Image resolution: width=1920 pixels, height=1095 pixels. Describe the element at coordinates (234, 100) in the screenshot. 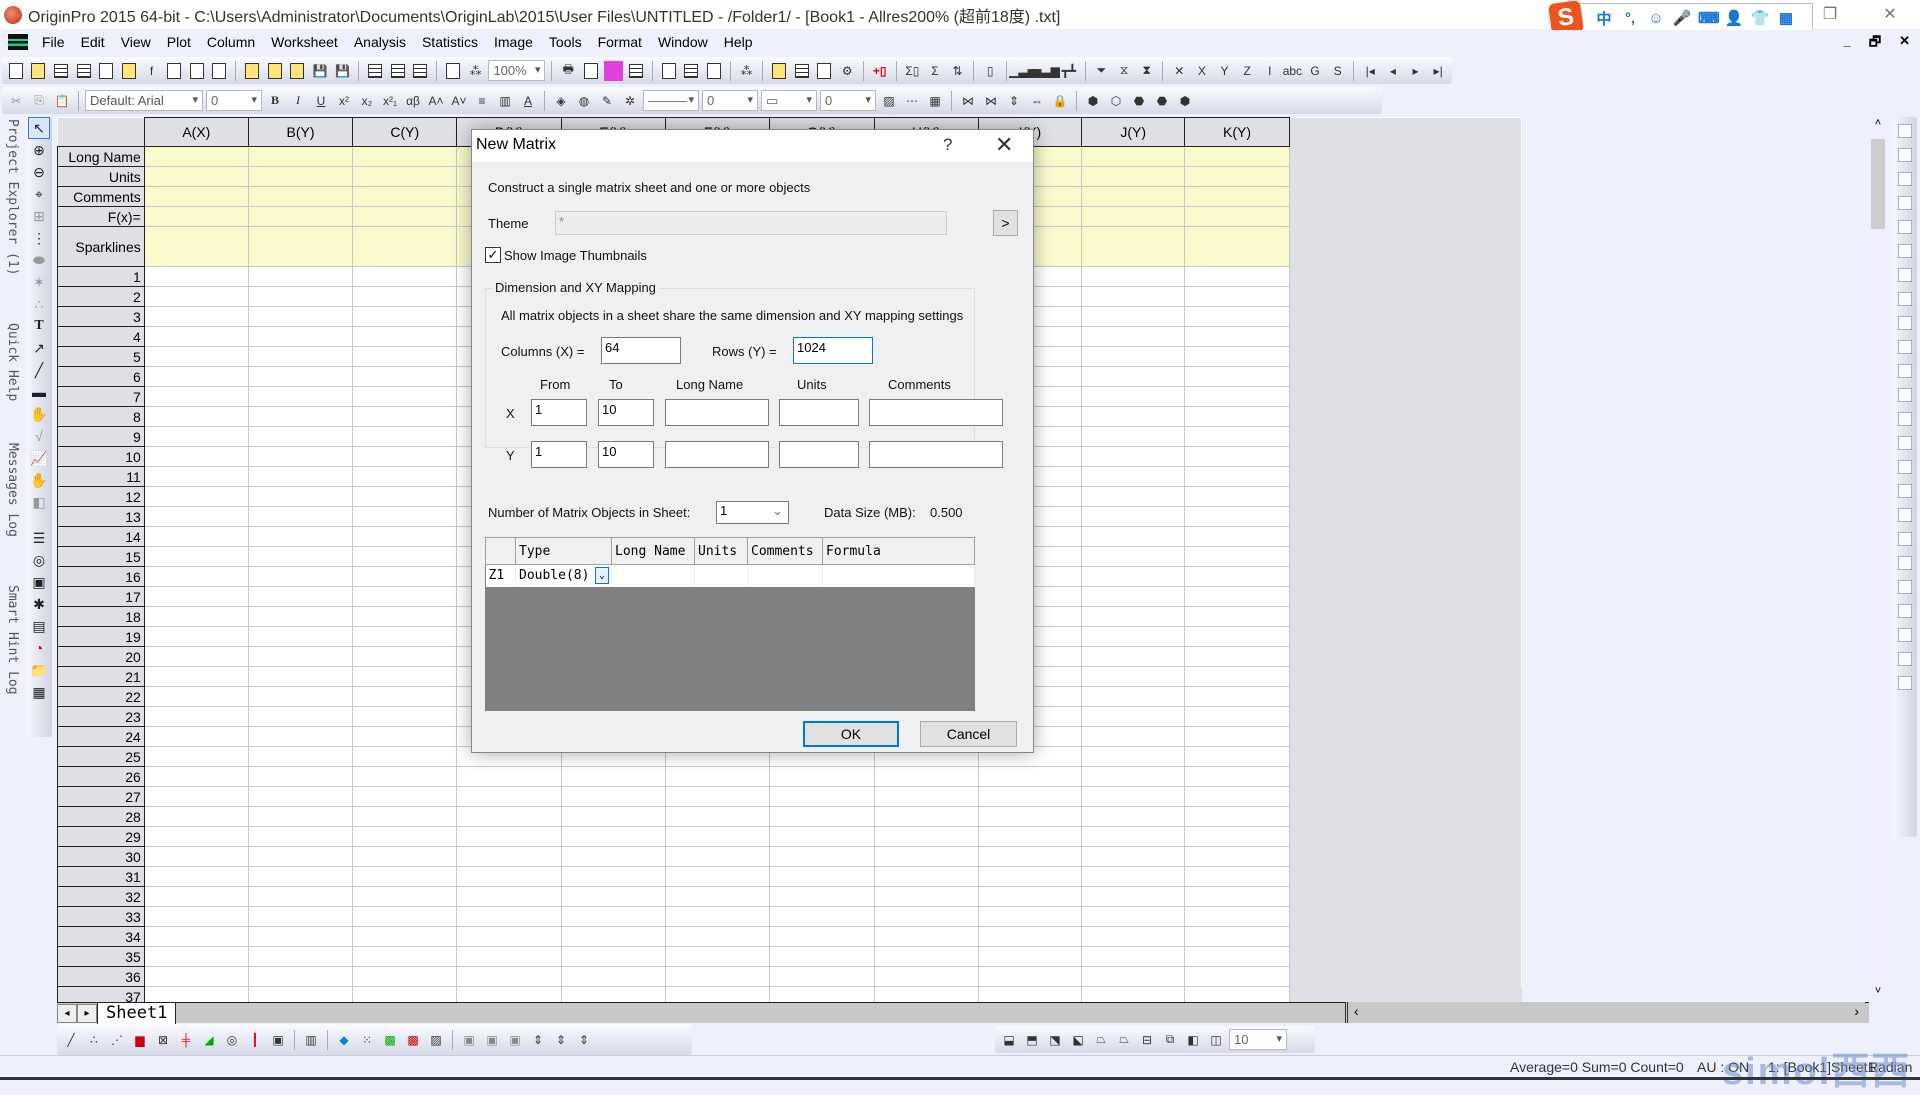

I see `font-size-combo: 0` at that location.